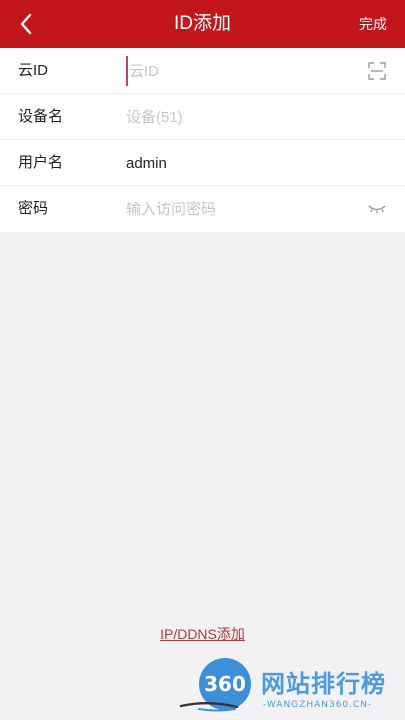 This screenshot has width=405, height=720. What do you see at coordinates (33, 208) in the screenshot?
I see `password-label: 密码` at bounding box center [33, 208].